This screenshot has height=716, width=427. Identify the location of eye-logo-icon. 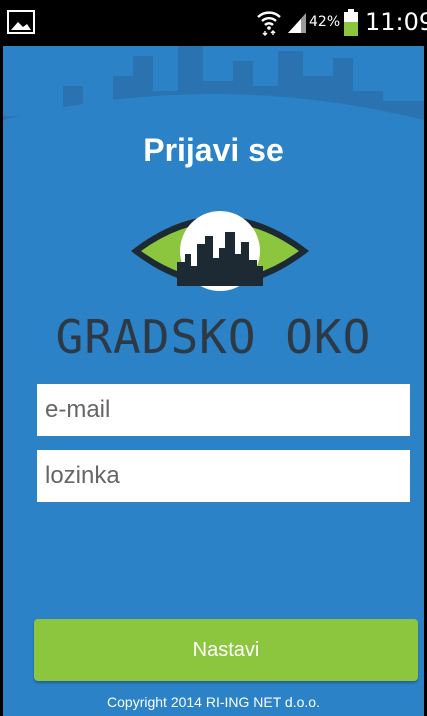
(220, 251).